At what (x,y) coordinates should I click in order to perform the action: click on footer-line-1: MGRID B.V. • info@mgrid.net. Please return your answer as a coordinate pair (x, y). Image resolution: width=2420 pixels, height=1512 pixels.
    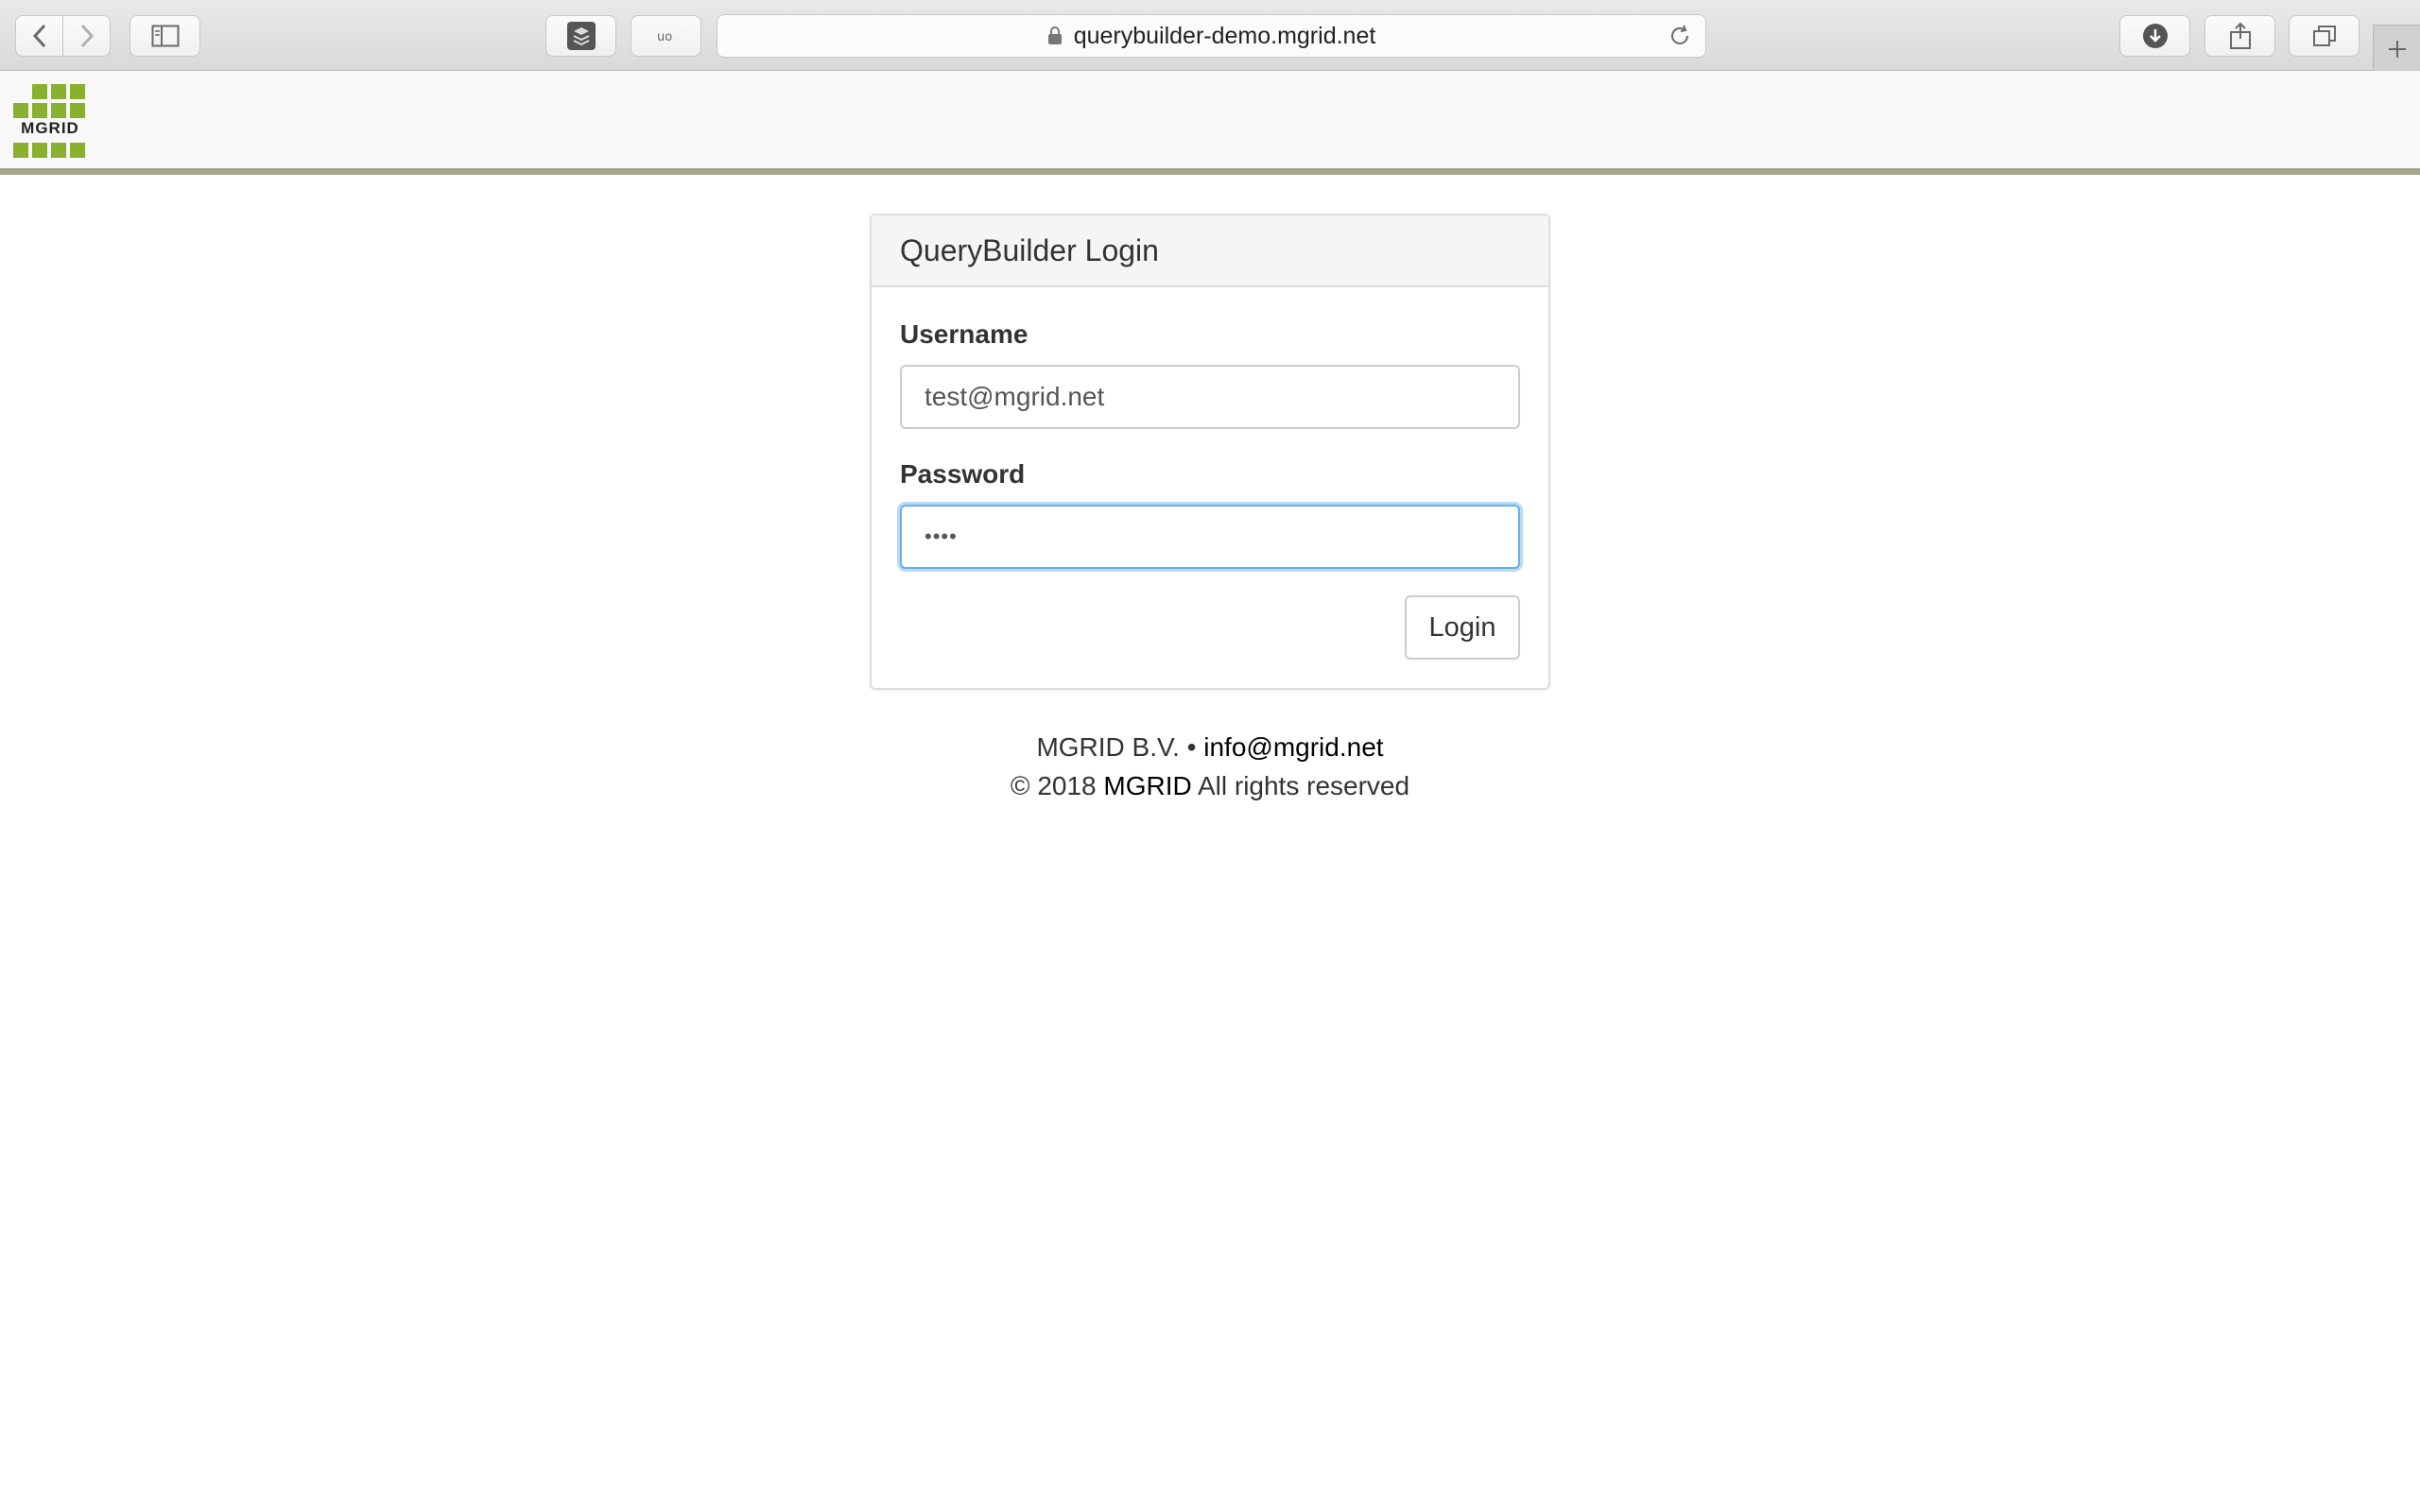
    Looking at the image, I should click on (1210, 747).